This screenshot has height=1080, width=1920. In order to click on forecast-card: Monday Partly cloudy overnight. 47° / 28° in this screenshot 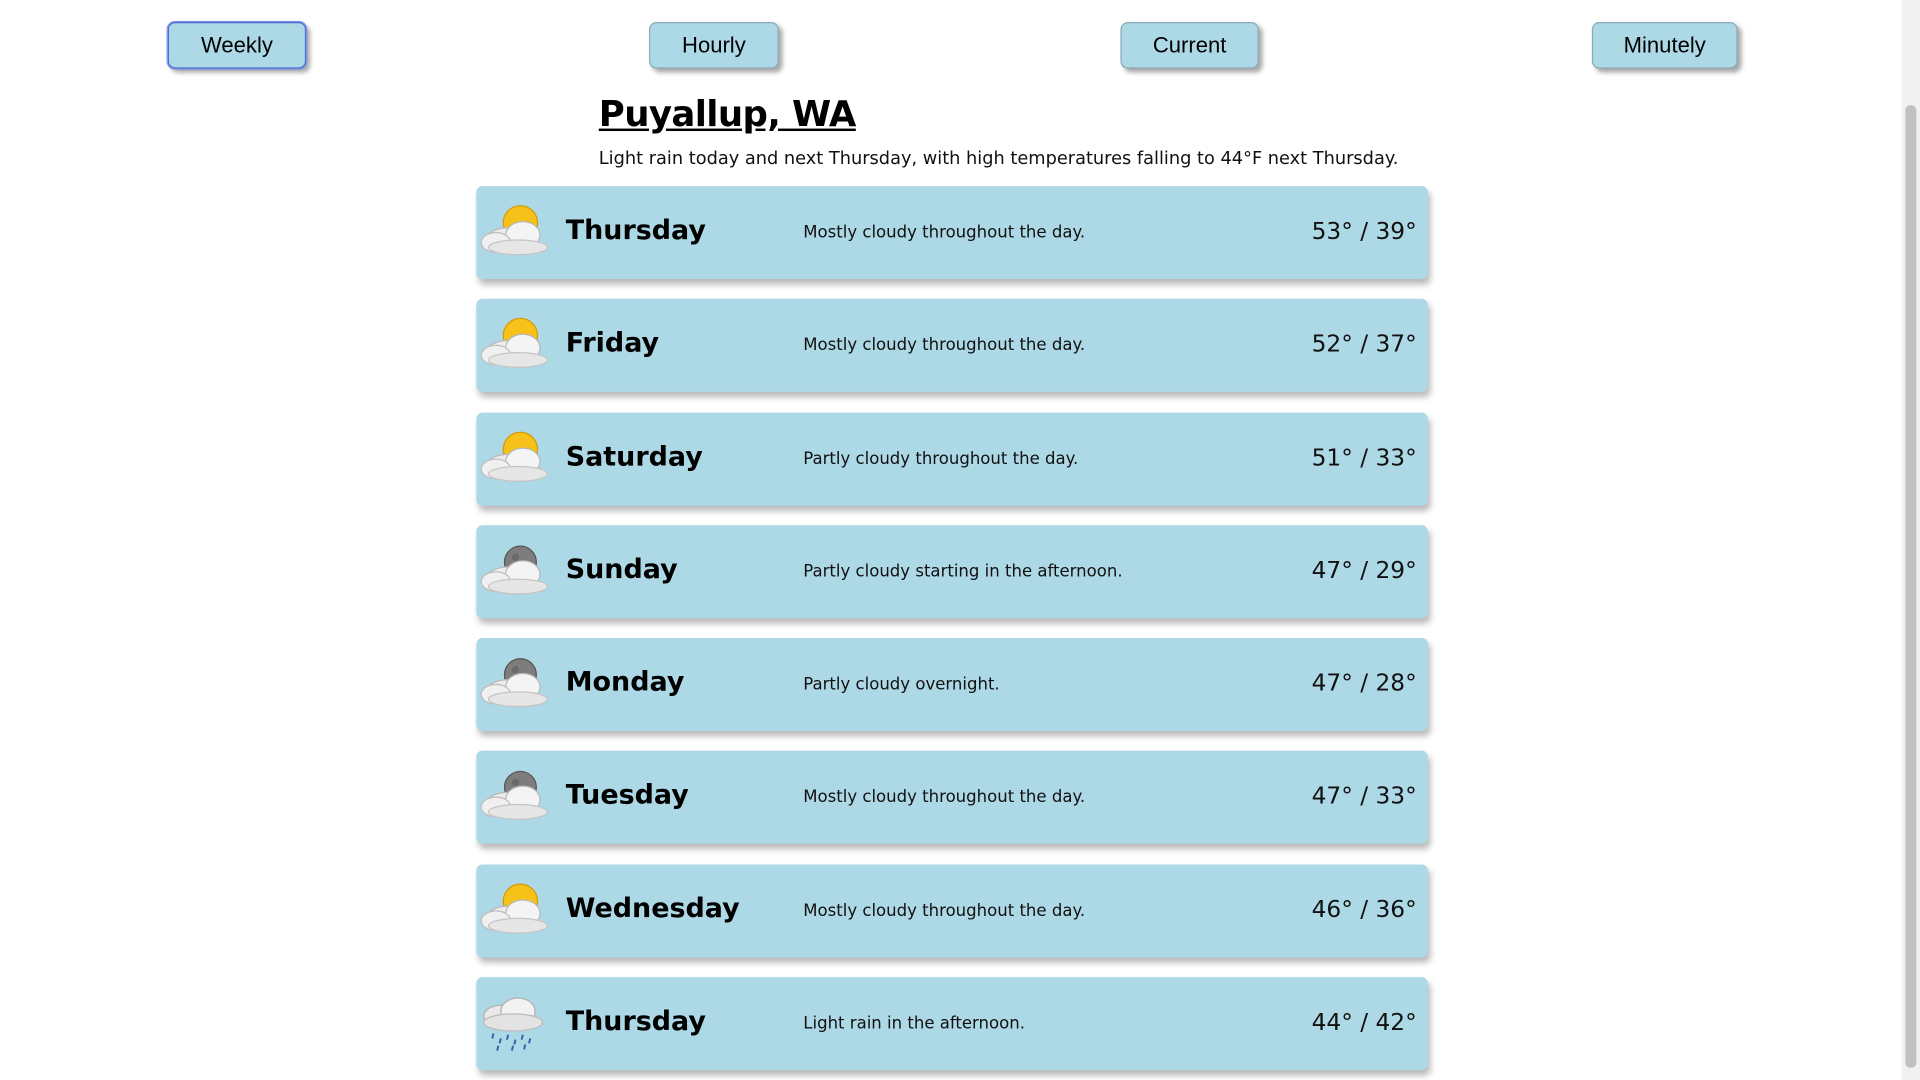, I will do `click(952, 684)`.